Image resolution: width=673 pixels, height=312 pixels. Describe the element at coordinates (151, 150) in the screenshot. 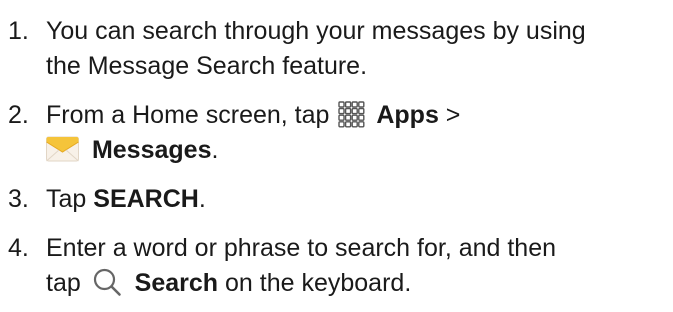

I see `messages-label: Messages` at that location.